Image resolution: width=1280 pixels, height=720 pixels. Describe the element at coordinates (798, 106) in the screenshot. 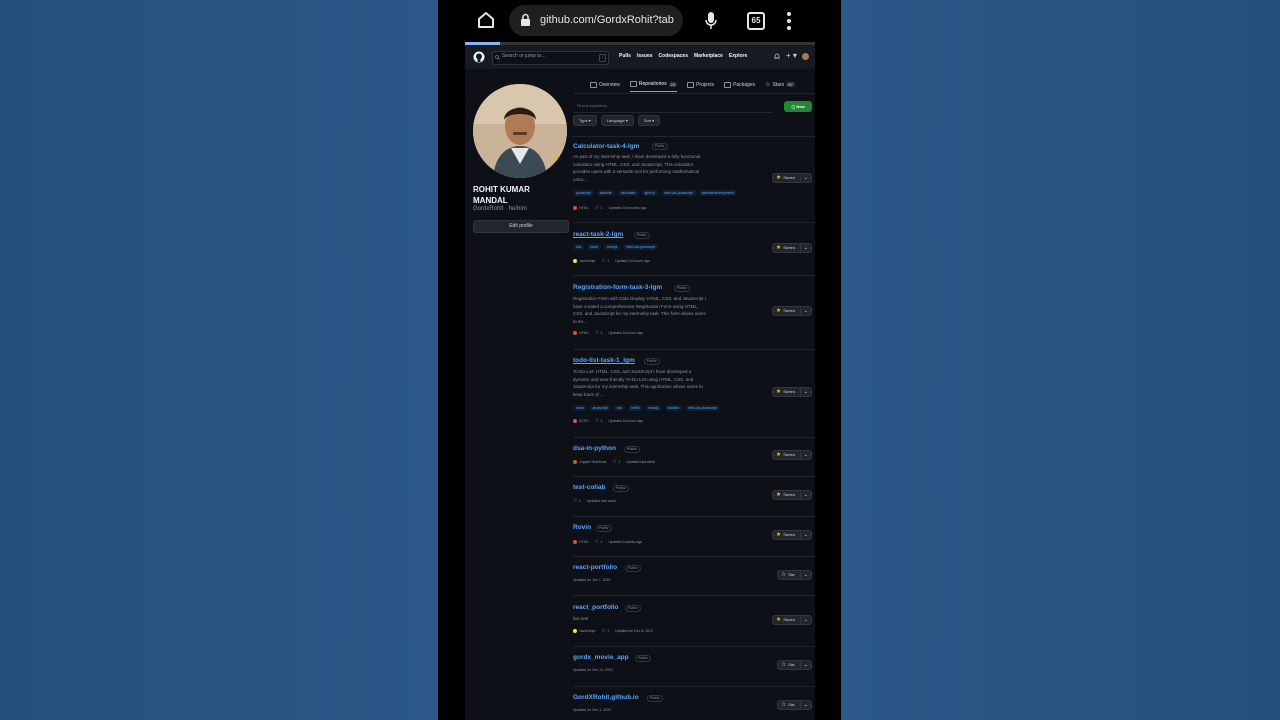

I see `new-repository-button: ▢ New` at that location.